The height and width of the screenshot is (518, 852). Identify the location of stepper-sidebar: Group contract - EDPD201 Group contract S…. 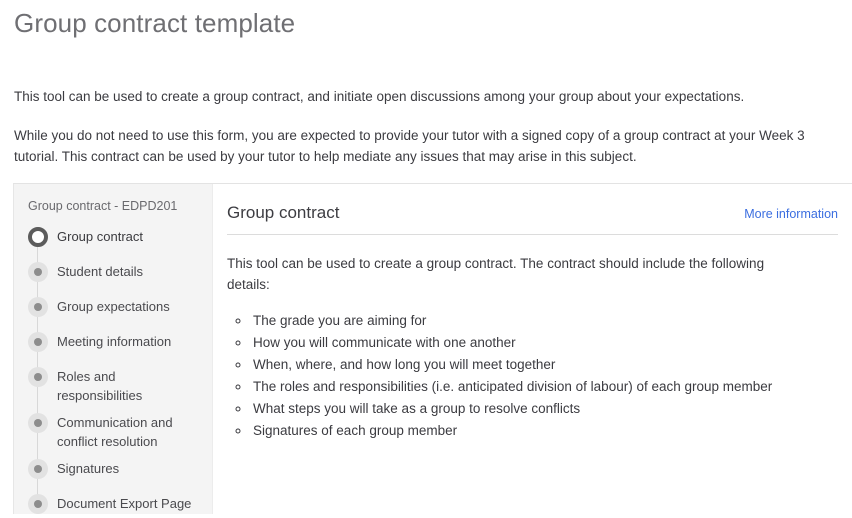
(113, 349).